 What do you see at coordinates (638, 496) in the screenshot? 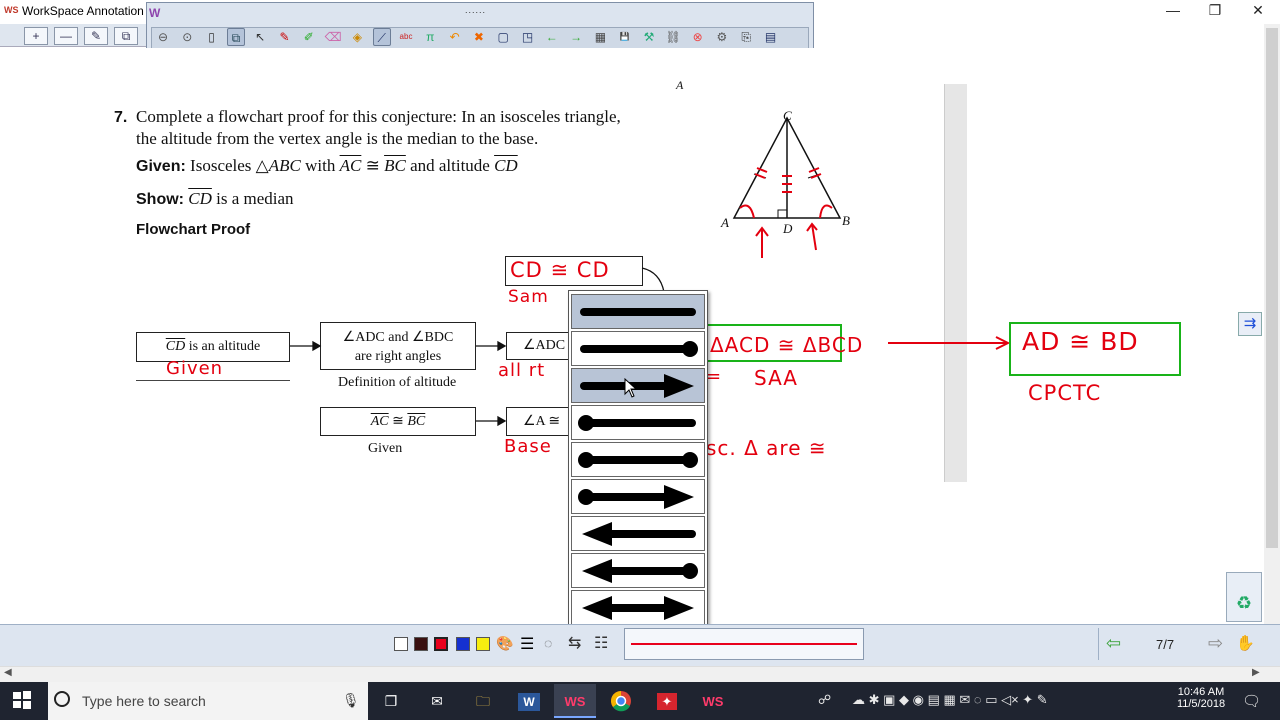
I see `line-style-dot-line-arrow` at bounding box center [638, 496].